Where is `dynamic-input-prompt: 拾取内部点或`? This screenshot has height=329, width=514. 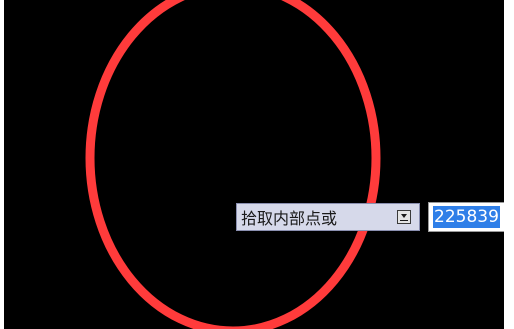 dynamic-input-prompt: 拾取内部点或 is located at coordinates (328, 217).